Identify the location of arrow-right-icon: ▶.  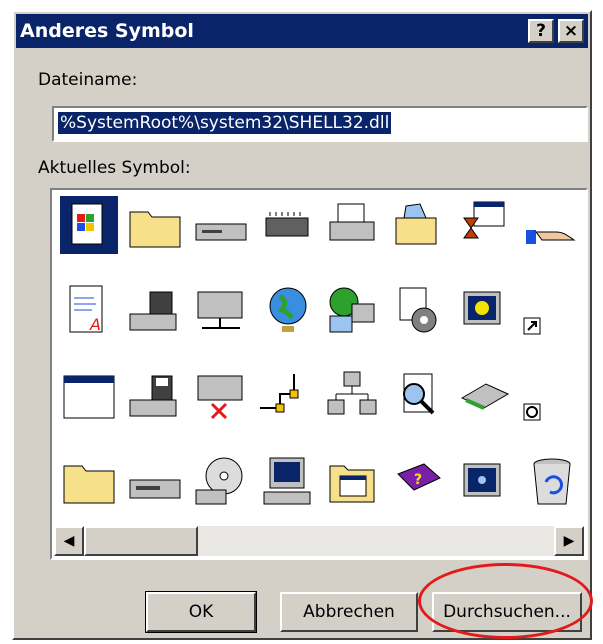
(569, 541).